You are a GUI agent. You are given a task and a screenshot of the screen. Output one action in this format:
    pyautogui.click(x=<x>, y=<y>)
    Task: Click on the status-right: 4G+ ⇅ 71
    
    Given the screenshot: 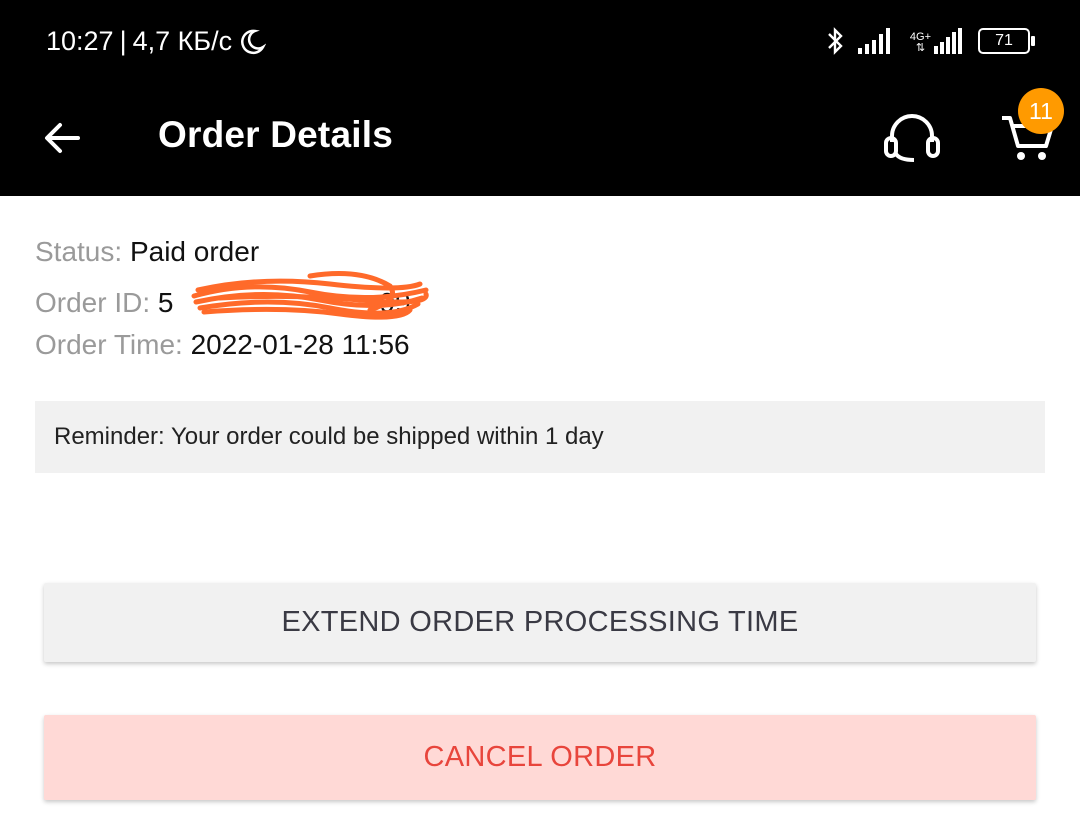 What is the action you would take?
    pyautogui.click(x=930, y=41)
    